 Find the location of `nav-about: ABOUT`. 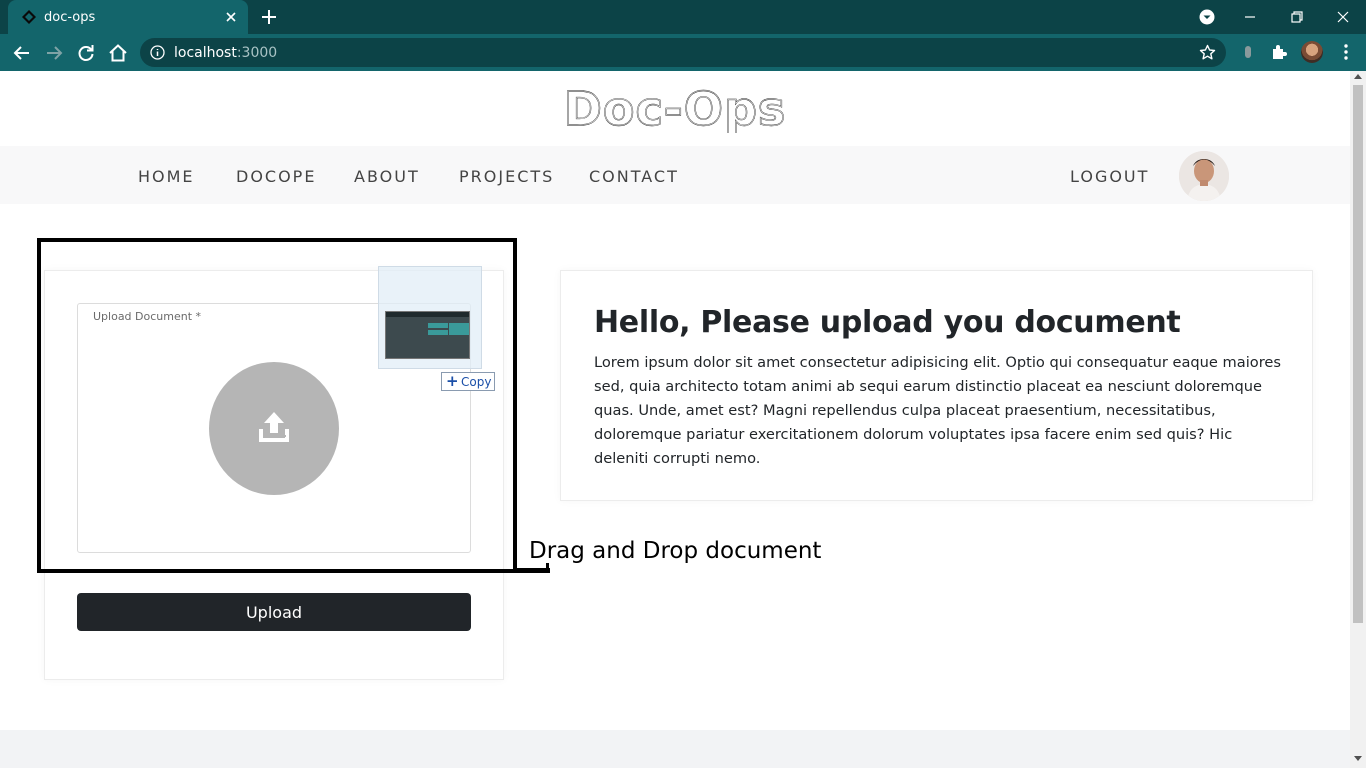

nav-about: ABOUT is located at coordinates (387, 176).